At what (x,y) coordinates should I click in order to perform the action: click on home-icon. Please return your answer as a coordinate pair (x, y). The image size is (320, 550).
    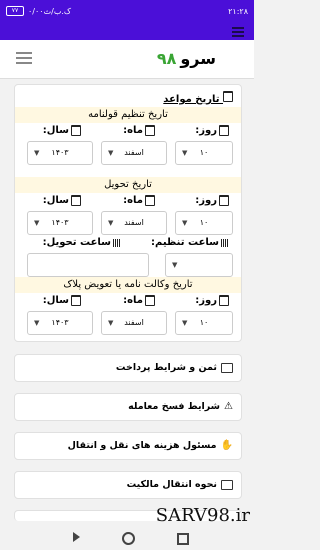
    Looking at the image, I should click on (128, 538).